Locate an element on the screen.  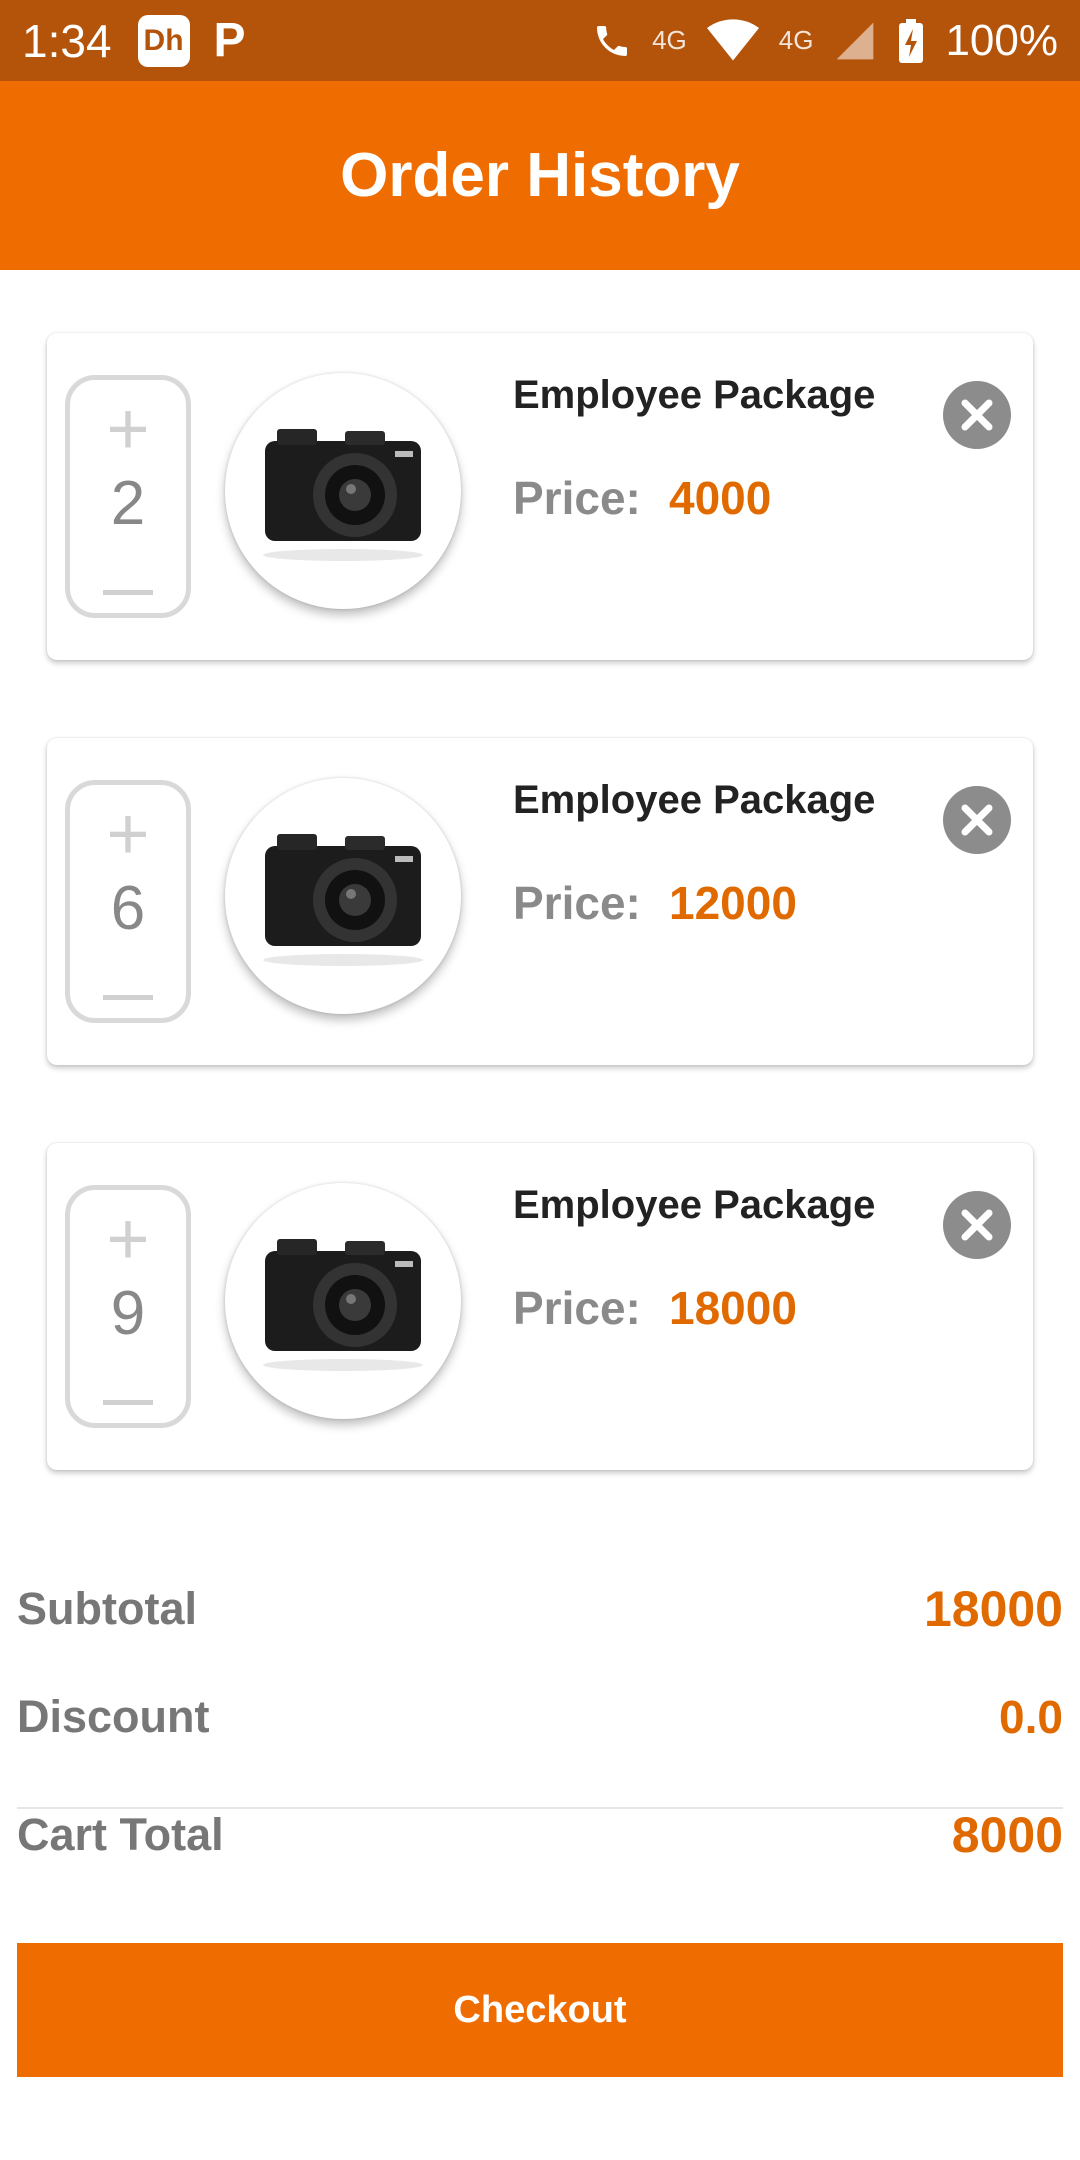
quantity-value: 2 is located at coordinates (128, 503).